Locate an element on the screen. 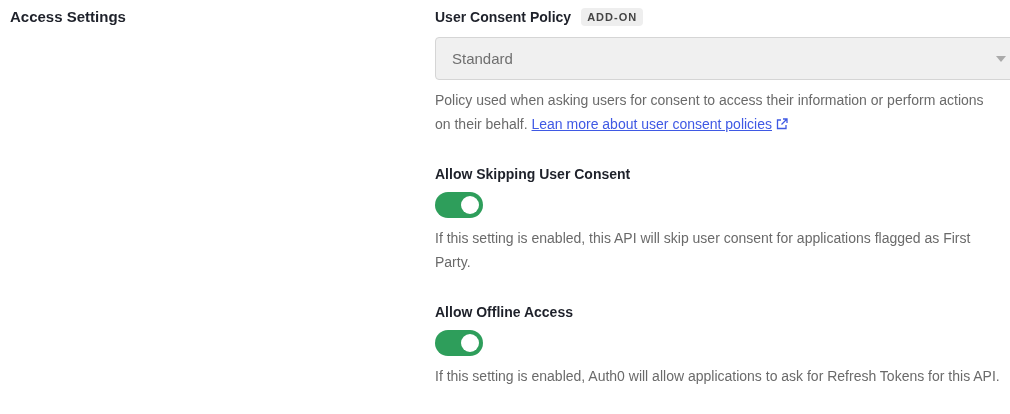 The image size is (1010, 414). toggle-description: If this setting is enabled, Auth0 will allow applications to ask for Refresh Tokens for this API. is located at coordinates (718, 376).